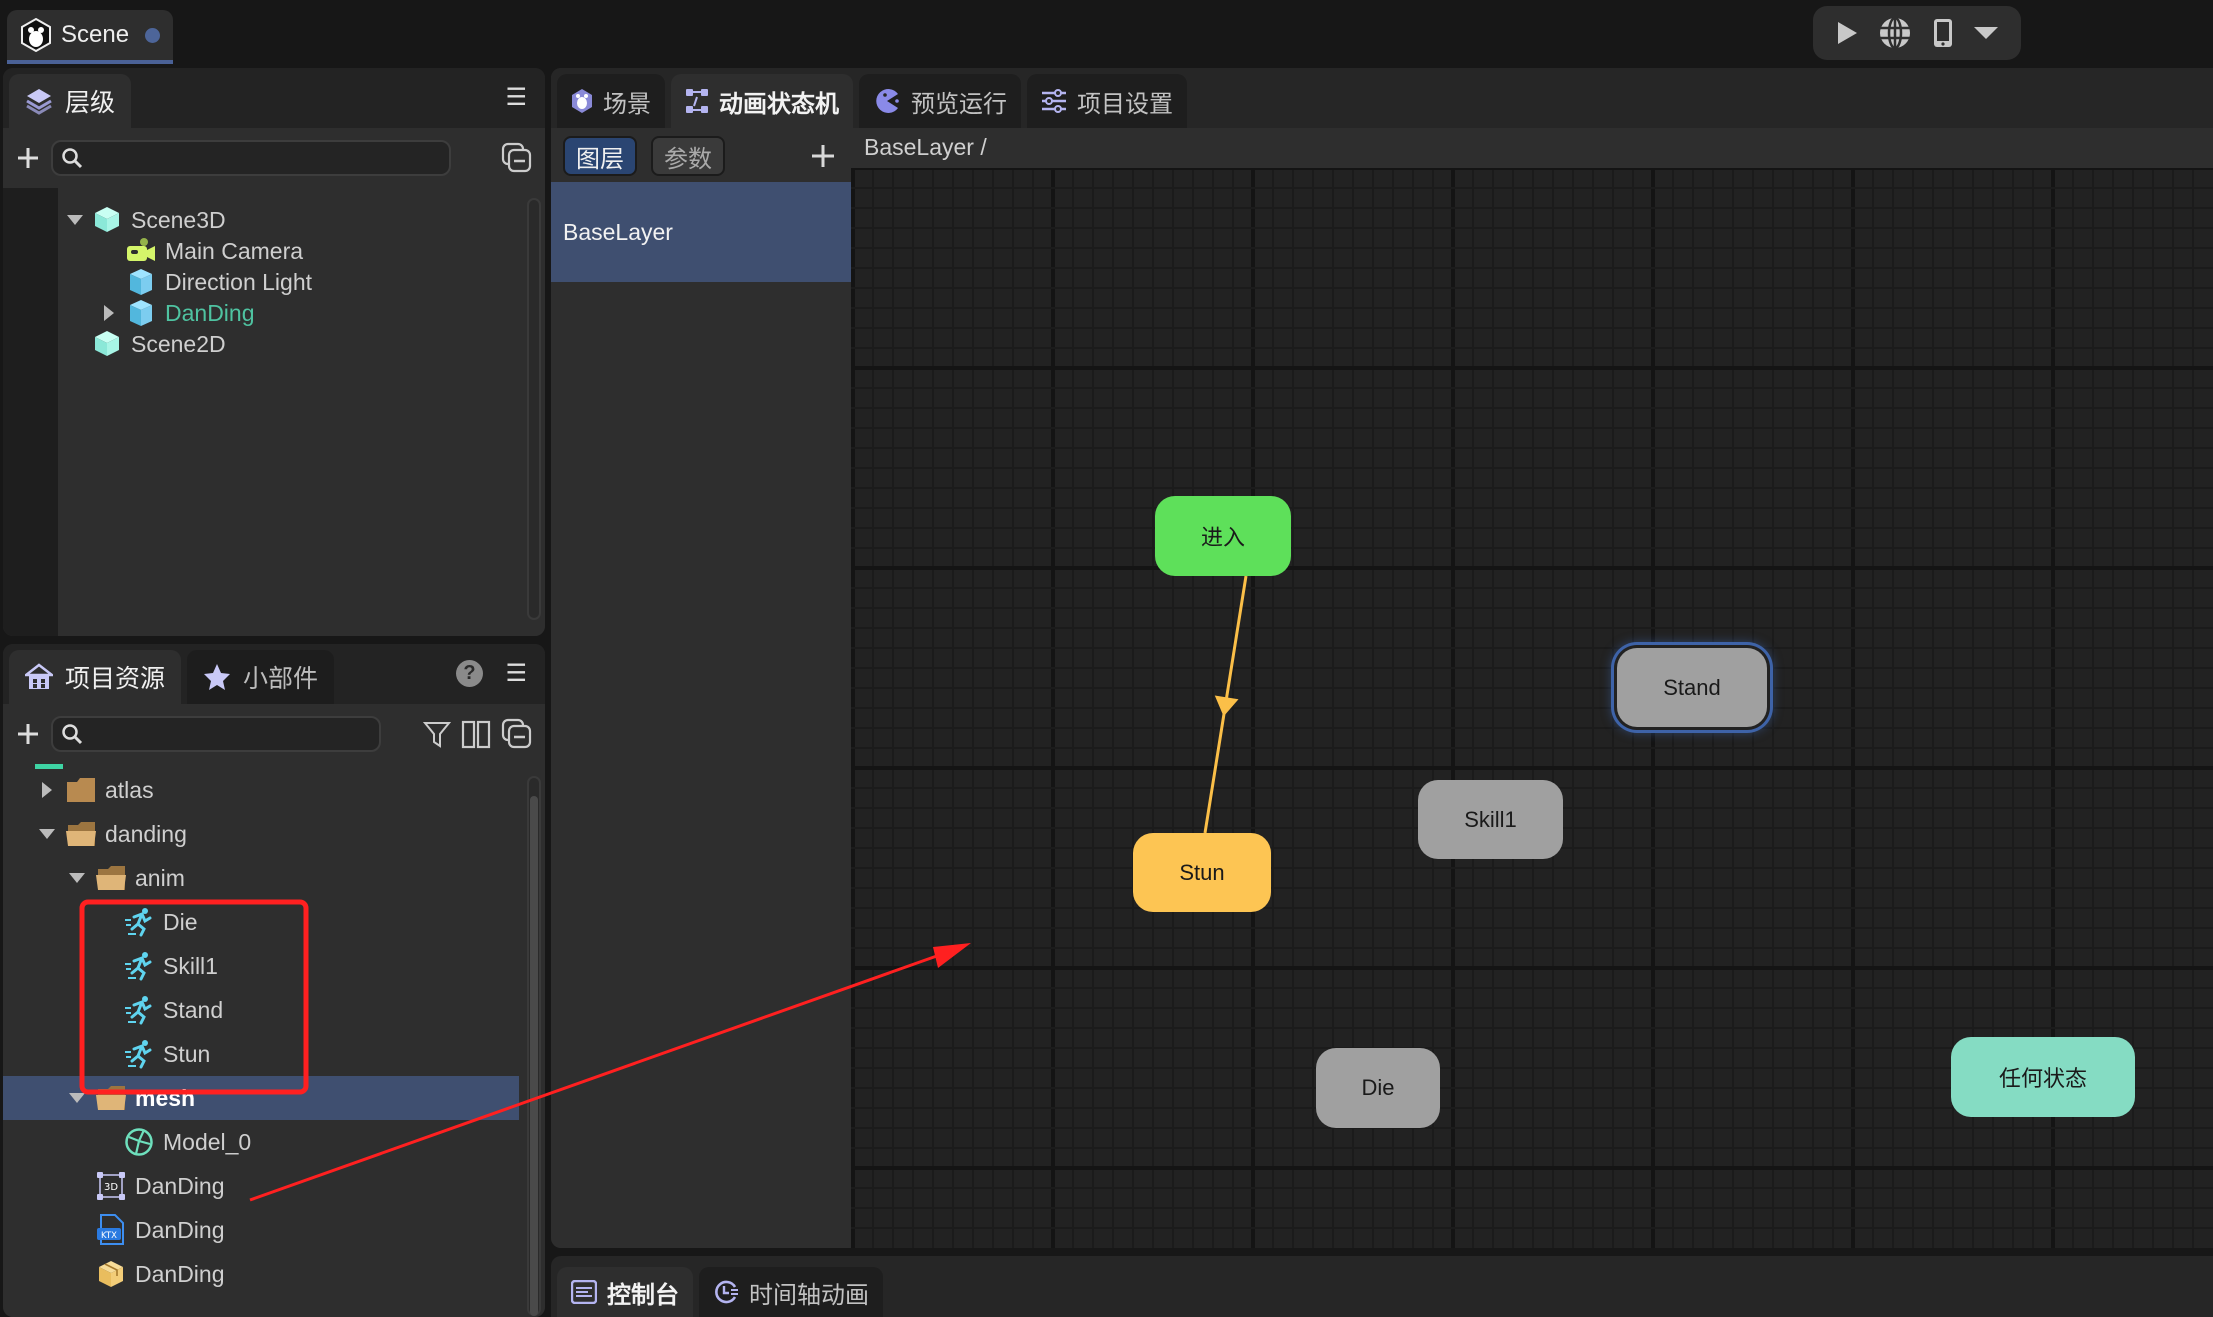 This screenshot has width=2213, height=1317. What do you see at coordinates (111, 1186) in the screenshot?
I see `prefab-3d-icon: 3D` at bounding box center [111, 1186].